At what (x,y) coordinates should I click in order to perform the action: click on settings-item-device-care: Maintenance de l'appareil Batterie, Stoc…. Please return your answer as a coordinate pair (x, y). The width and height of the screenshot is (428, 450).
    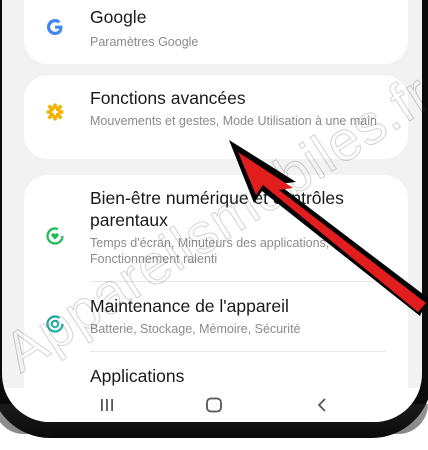
    Looking at the image, I should click on (216, 325).